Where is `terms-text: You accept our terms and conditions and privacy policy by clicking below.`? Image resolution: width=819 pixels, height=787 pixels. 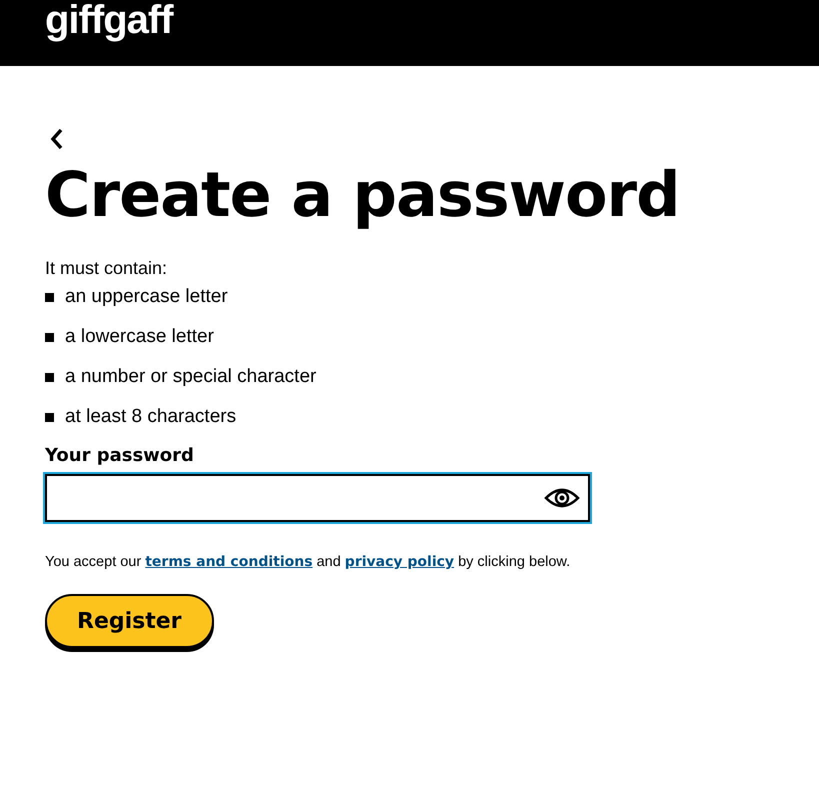
terms-text: You accept our terms and conditions and privacy policy by clicking below. is located at coordinates (308, 562).